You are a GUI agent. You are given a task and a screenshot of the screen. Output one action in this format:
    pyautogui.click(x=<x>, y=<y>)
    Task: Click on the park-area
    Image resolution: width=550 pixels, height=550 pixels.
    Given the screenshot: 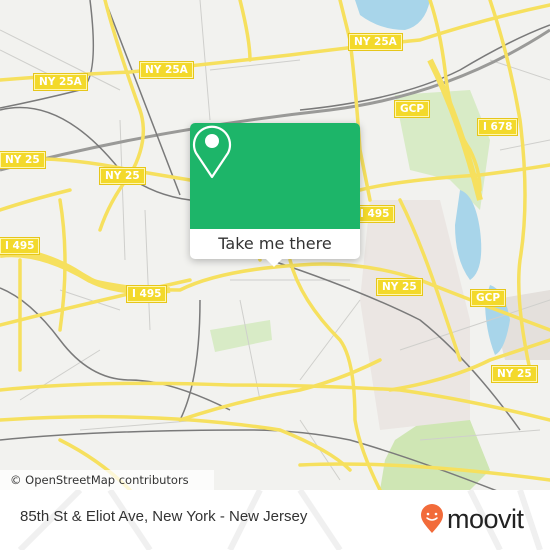 What is the action you would take?
    pyautogui.click(x=241, y=336)
    